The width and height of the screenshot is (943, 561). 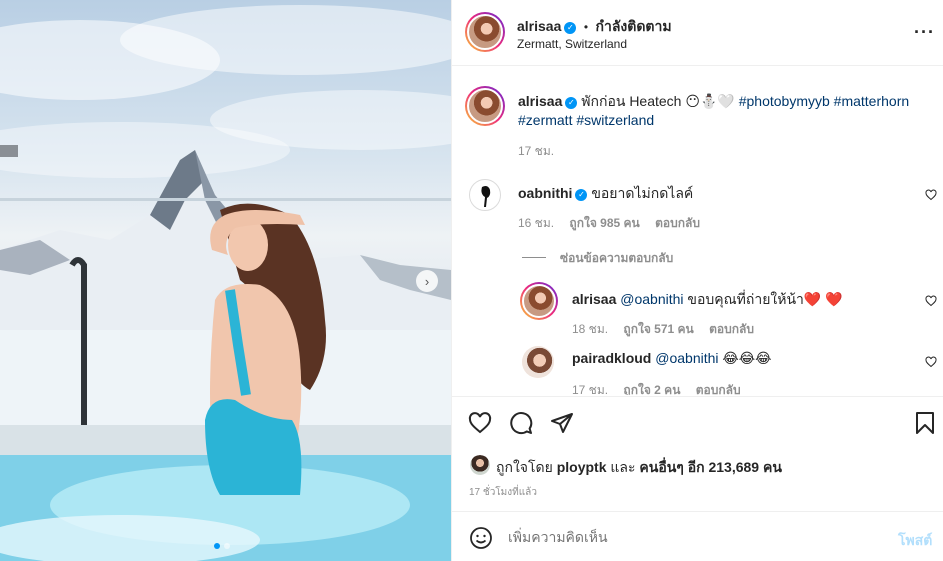 What do you see at coordinates (521, 423) in the screenshot?
I see `comment-bubble-icon` at bounding box center [521, 423].